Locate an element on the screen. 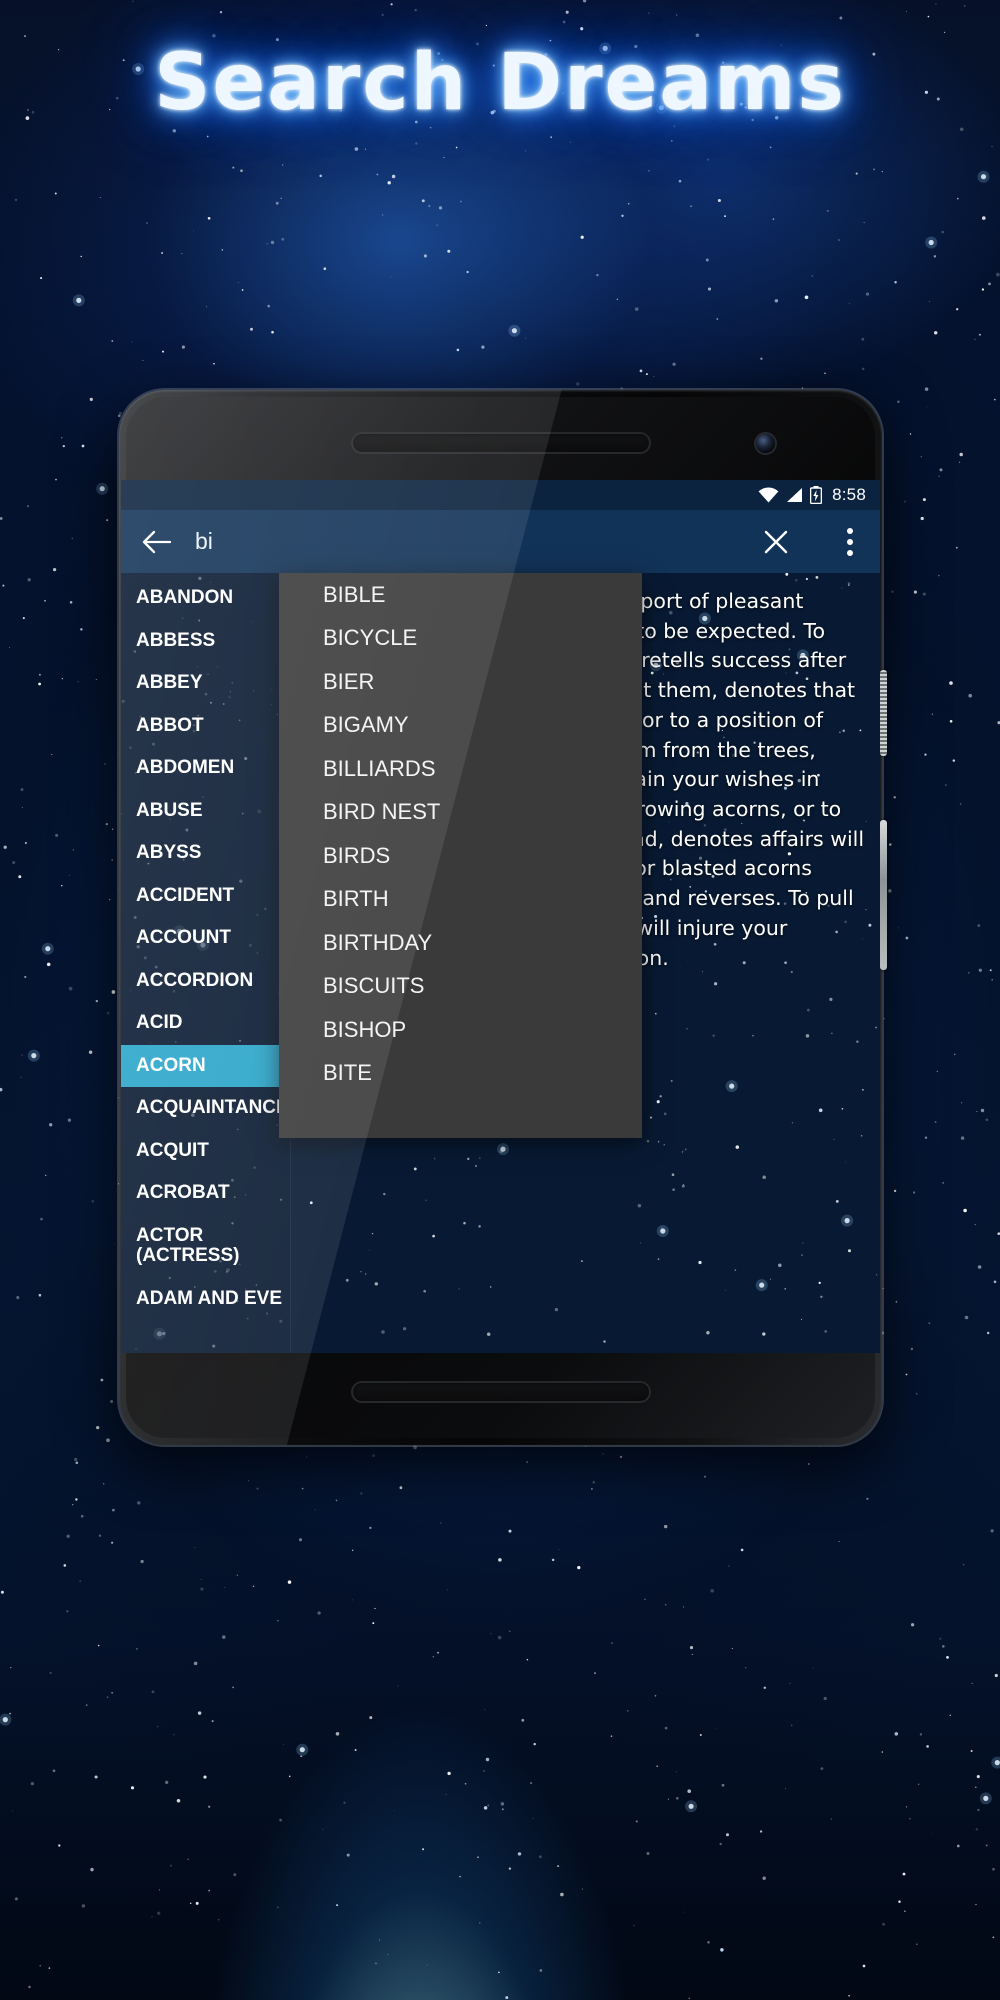 This screenshot has width=1000, height=2000. word-list-item: ABBOT is located at coordinates (205, 726).